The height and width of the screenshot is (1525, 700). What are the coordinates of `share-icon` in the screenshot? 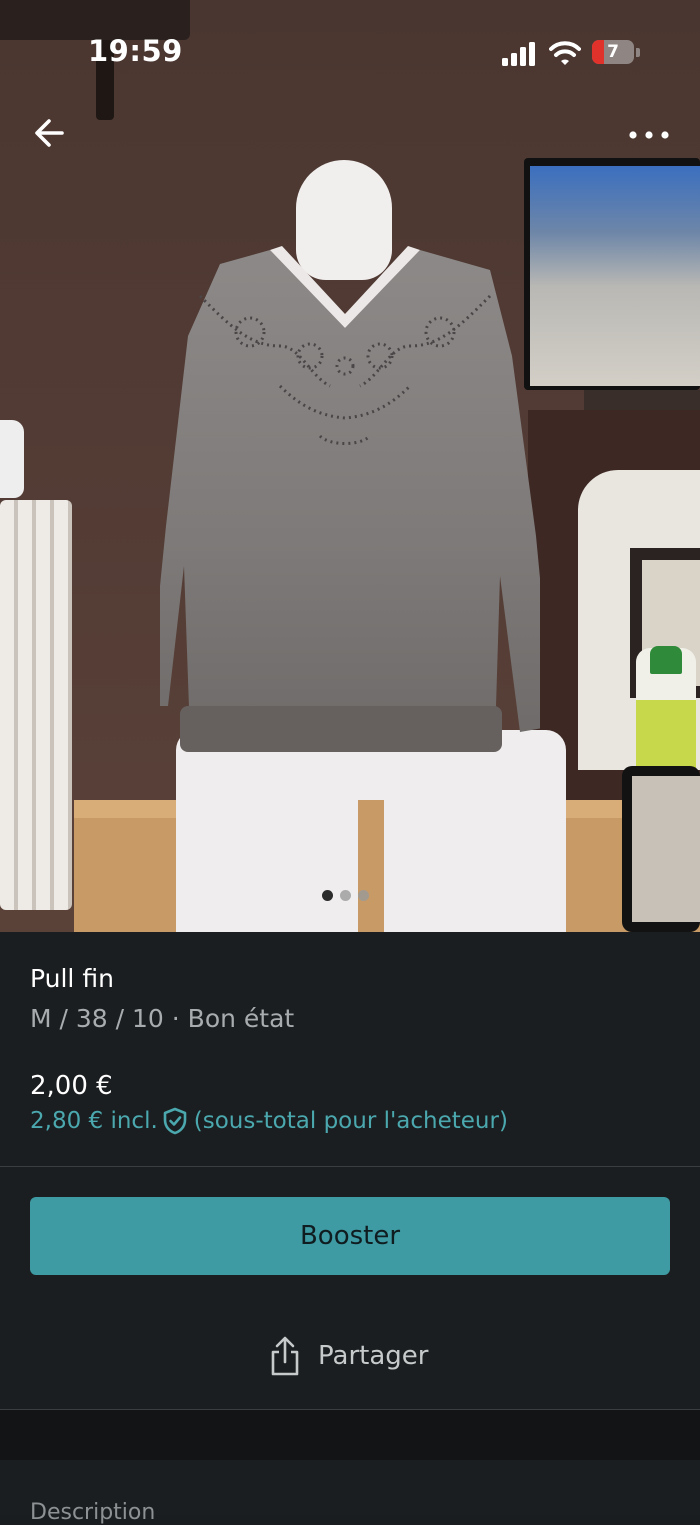 It's located at (285, 1356).